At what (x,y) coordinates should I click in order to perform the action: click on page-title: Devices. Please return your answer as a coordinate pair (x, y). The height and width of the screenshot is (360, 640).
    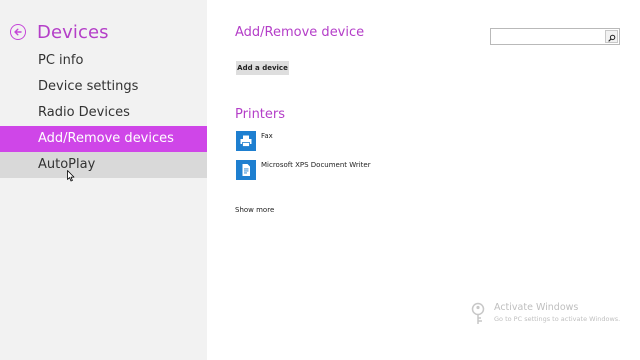
    Looking at the image, I should click on (73, 32).